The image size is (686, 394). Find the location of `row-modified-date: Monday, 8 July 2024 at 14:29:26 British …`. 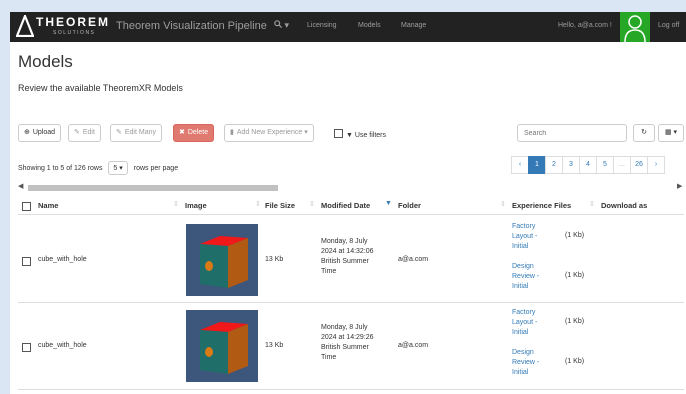

row-modified-date: Monday, 8 July 2024 at 14:29:26 British … is located at coordinates (347, 342).